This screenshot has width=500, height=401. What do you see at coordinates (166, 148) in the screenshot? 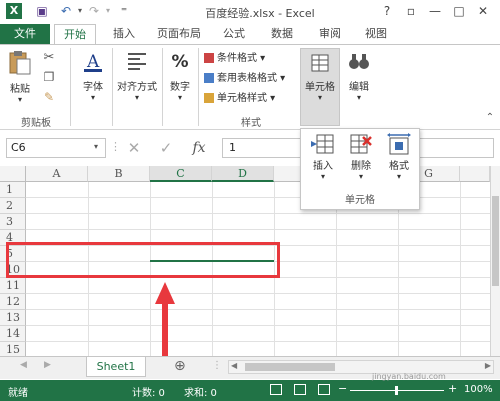
I see `enter-formula-icon: ✓` at bounding box center [166, 148].